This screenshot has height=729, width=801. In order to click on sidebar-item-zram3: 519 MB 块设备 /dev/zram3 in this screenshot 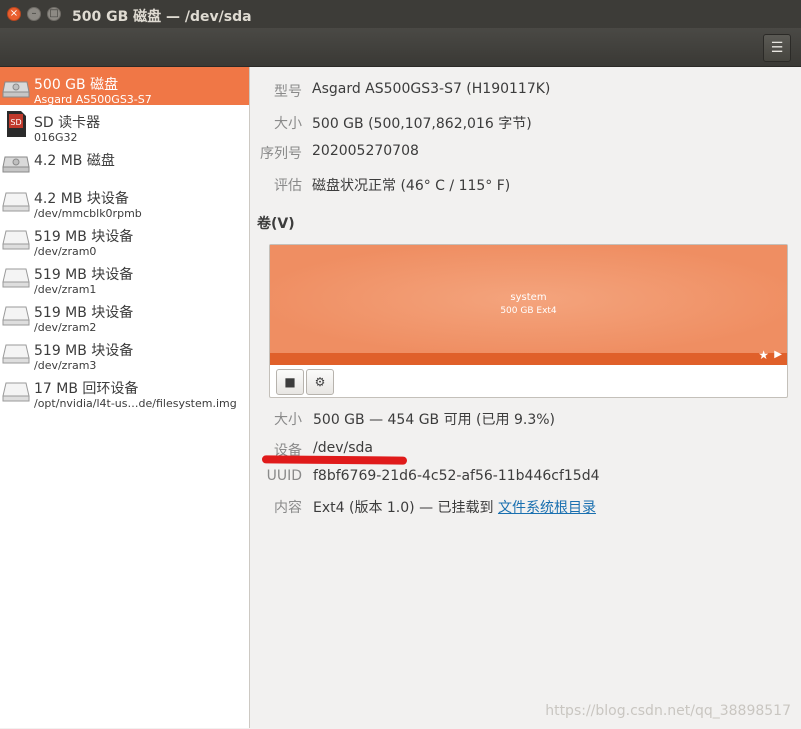, I will do `click(124, 352)`.